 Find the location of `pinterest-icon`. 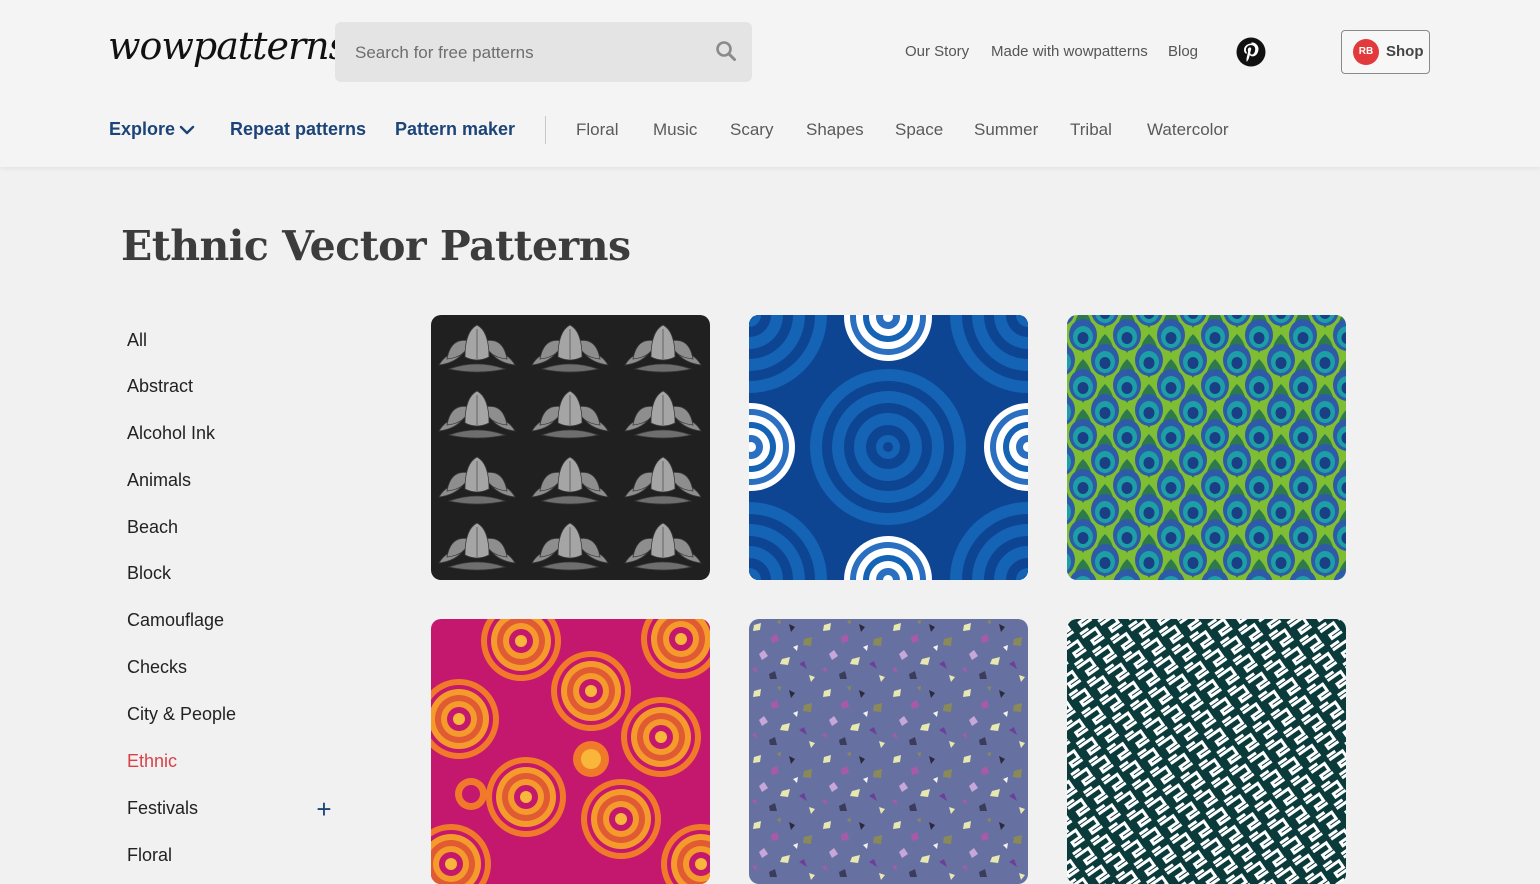

pinterest-icon is located at coordinates (1251, 52).